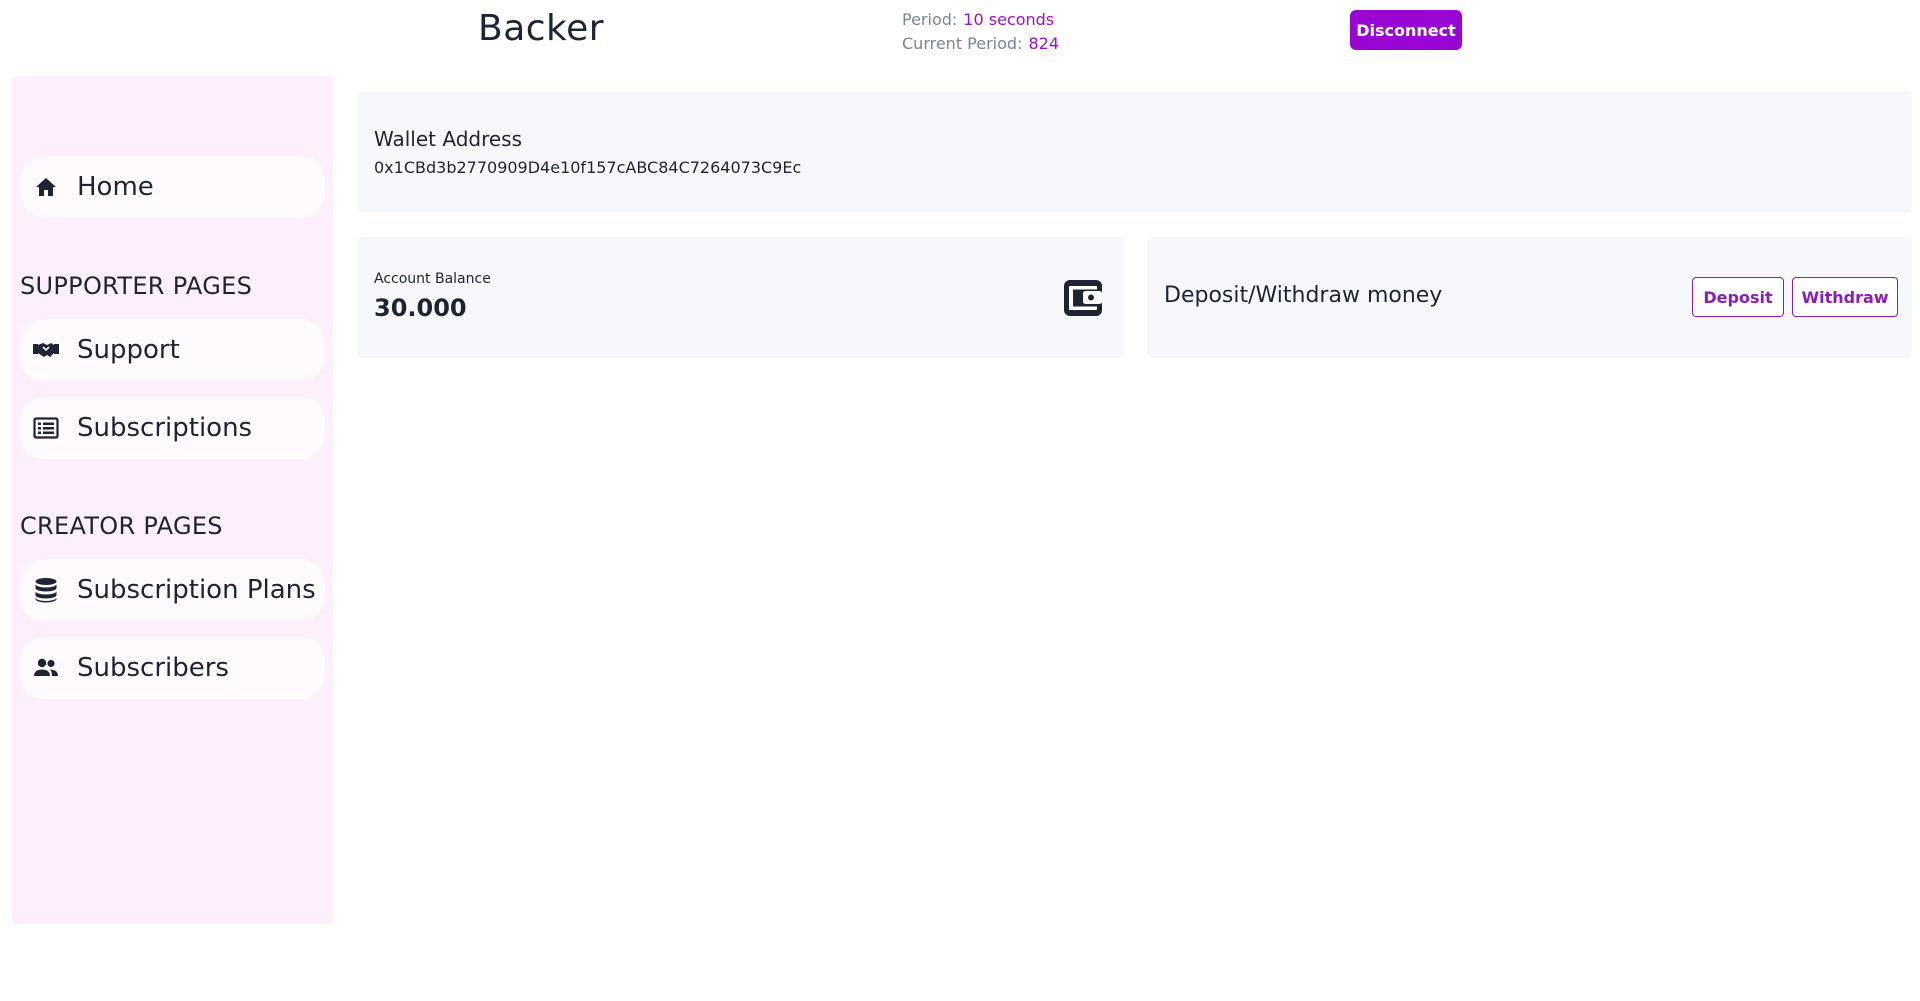 Image resolution: width=1920 pixels, height=1001 pixels. I want to click on supporter-pages-heading: SUPPORTER PAGES, so click(136, 286).